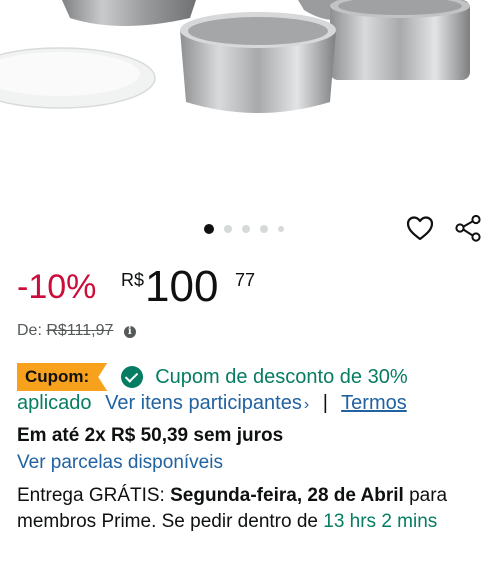 The width and height of the screenshot is (500, 565). Describe the element at coordinates (62, 377) in the screenshot. I see `coupon-badge: Cupom:` at that location.